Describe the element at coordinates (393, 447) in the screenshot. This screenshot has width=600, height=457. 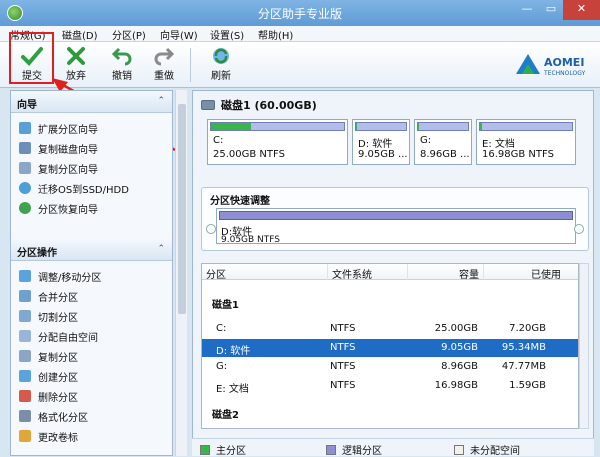
I see `legend-bar: 主分区 逻辑分区 未分配空间` at that location.